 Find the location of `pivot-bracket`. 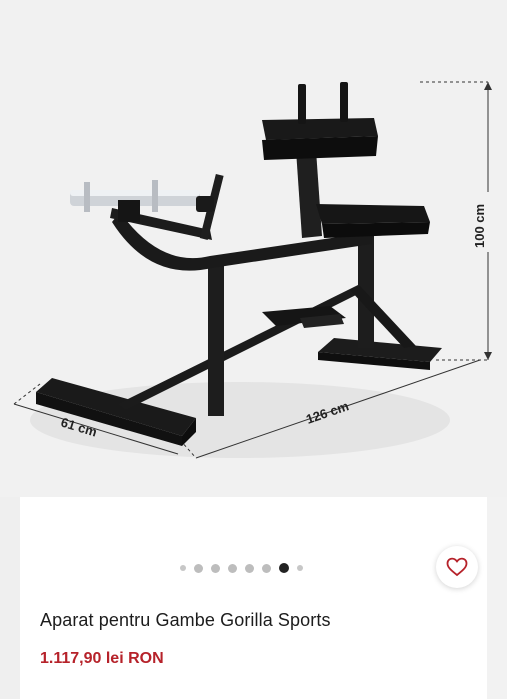

pivot-bracket is located at coordinates (129, 211).